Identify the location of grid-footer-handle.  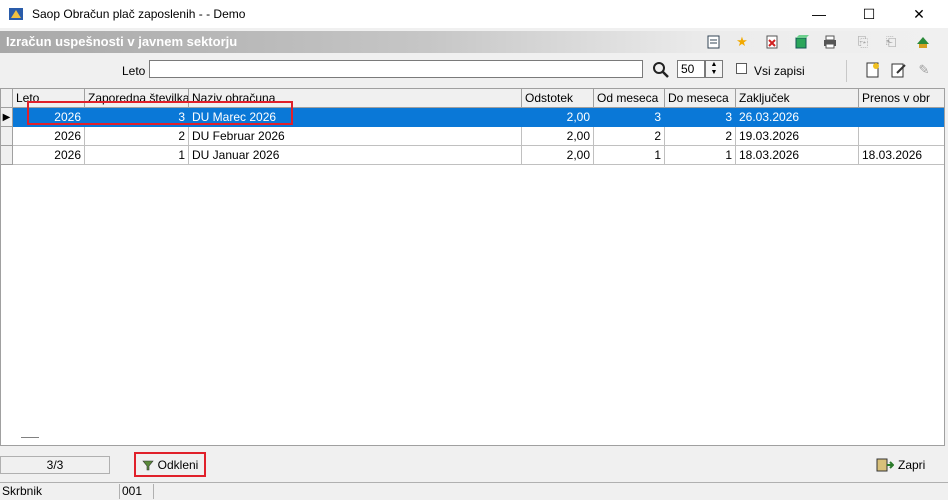
(30, 437).